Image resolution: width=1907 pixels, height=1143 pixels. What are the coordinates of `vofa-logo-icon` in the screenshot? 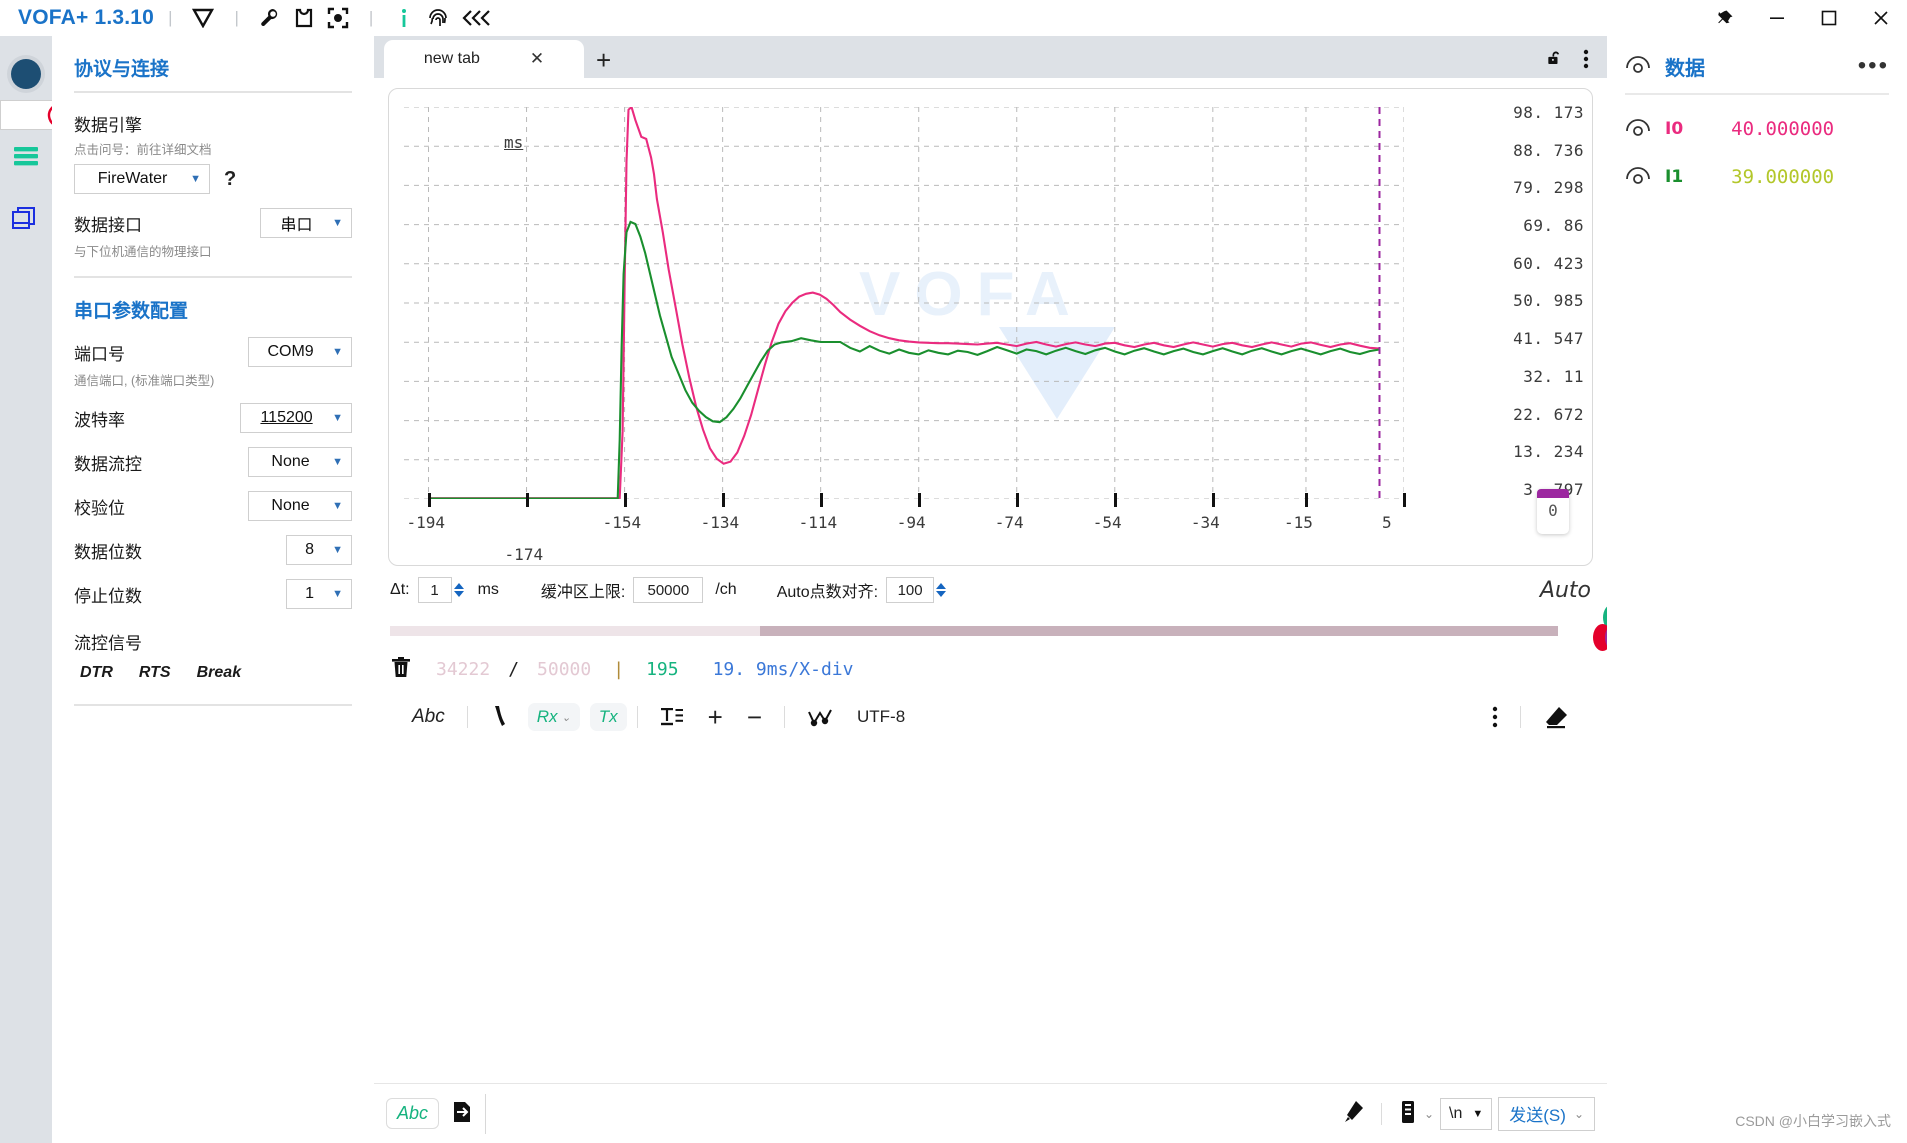 It's located at (203, 18).